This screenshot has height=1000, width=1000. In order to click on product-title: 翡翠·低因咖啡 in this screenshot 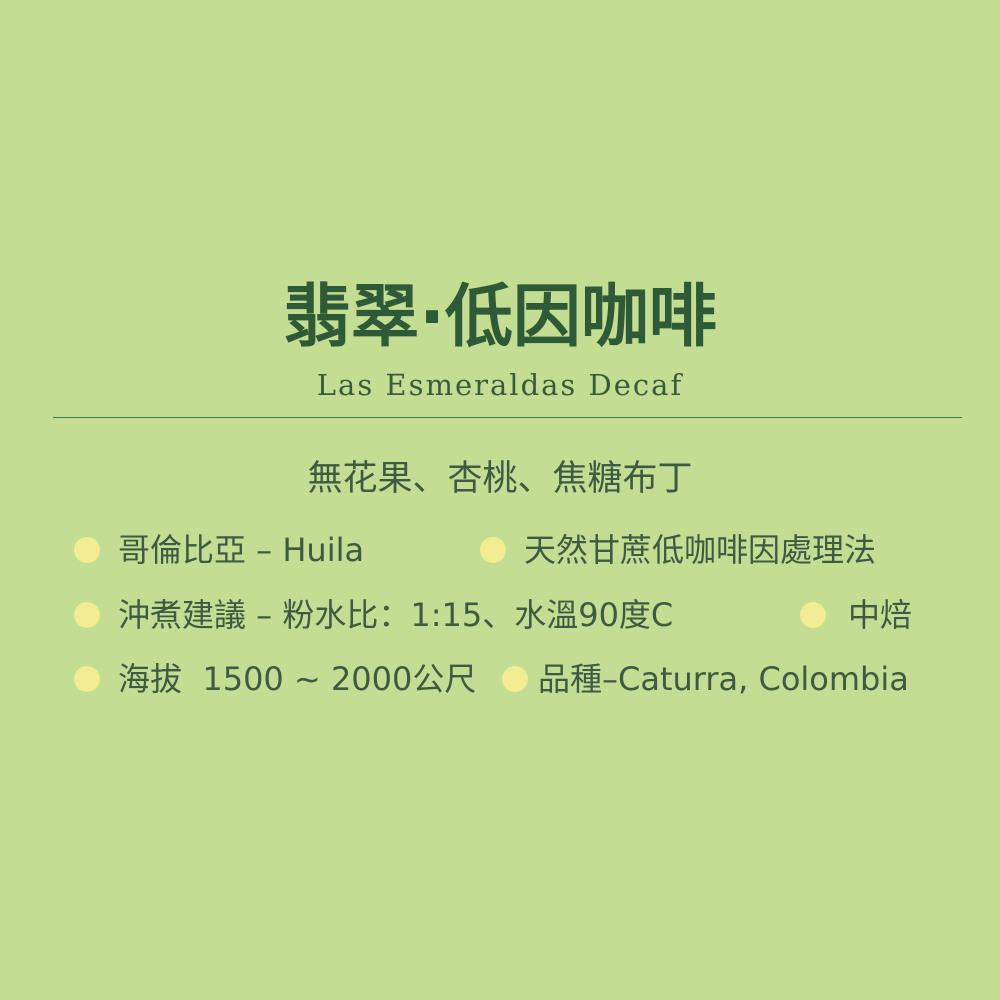, I will do `click(500, 317)`.